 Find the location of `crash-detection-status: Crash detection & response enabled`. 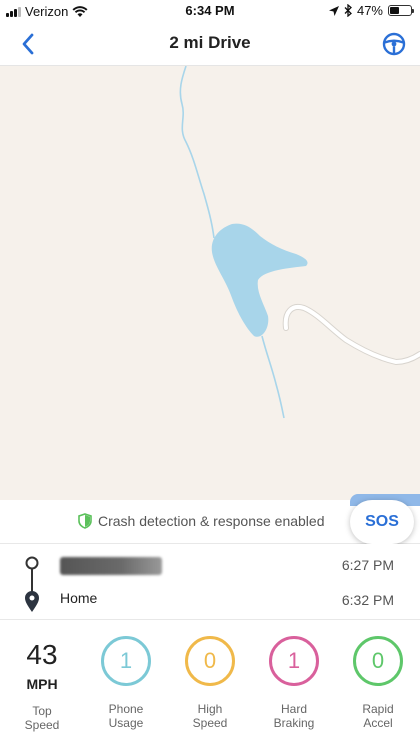

crash-detection-status: Crash detection & response enabled is located at coordinates (201, 521).